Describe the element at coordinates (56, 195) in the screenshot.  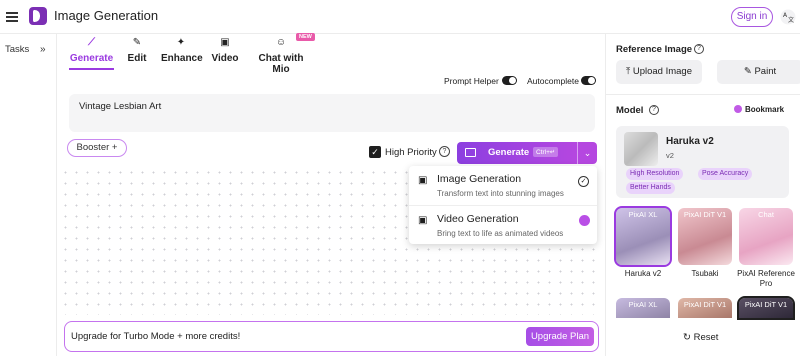
I see `left-divider` at that location.